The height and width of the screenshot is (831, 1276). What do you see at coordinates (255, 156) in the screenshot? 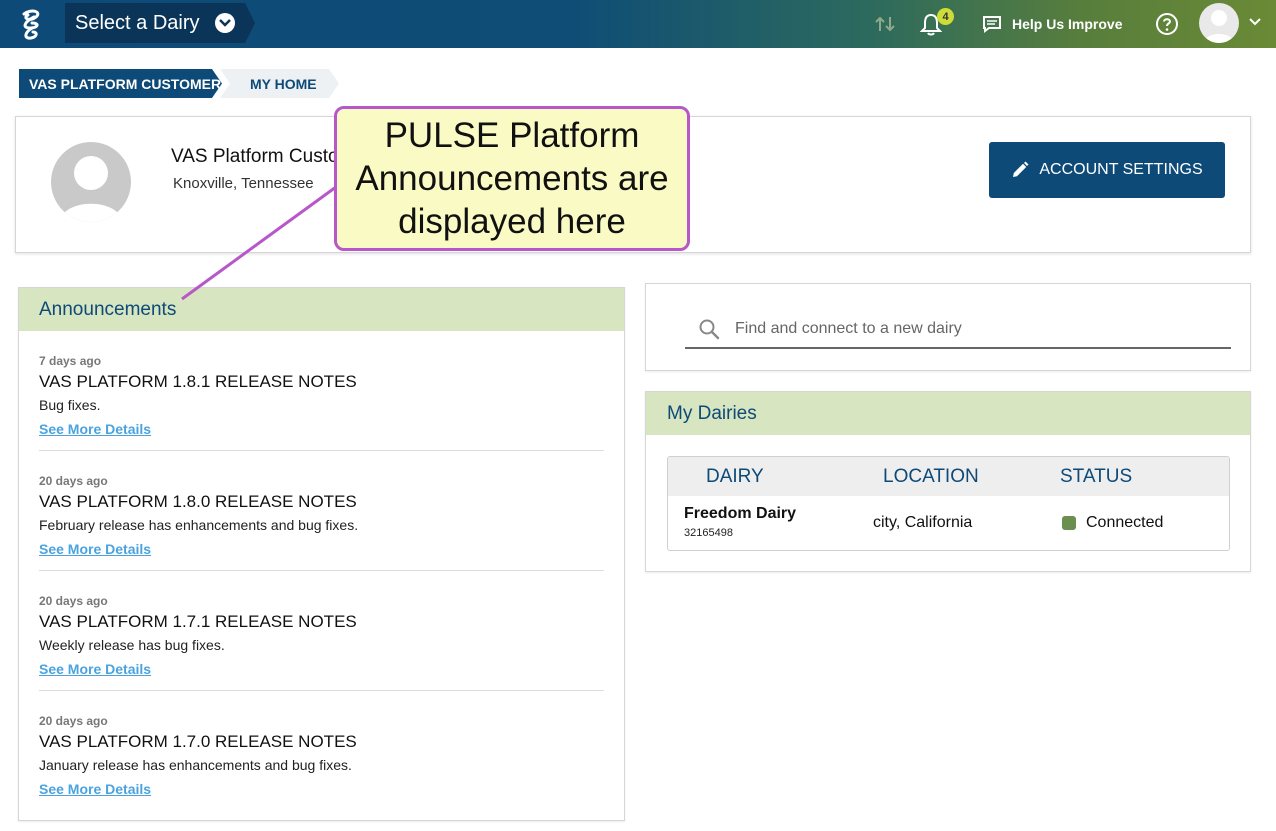
I see `profile-name: VAS Platform Custo` at bounding box center [255, 156].